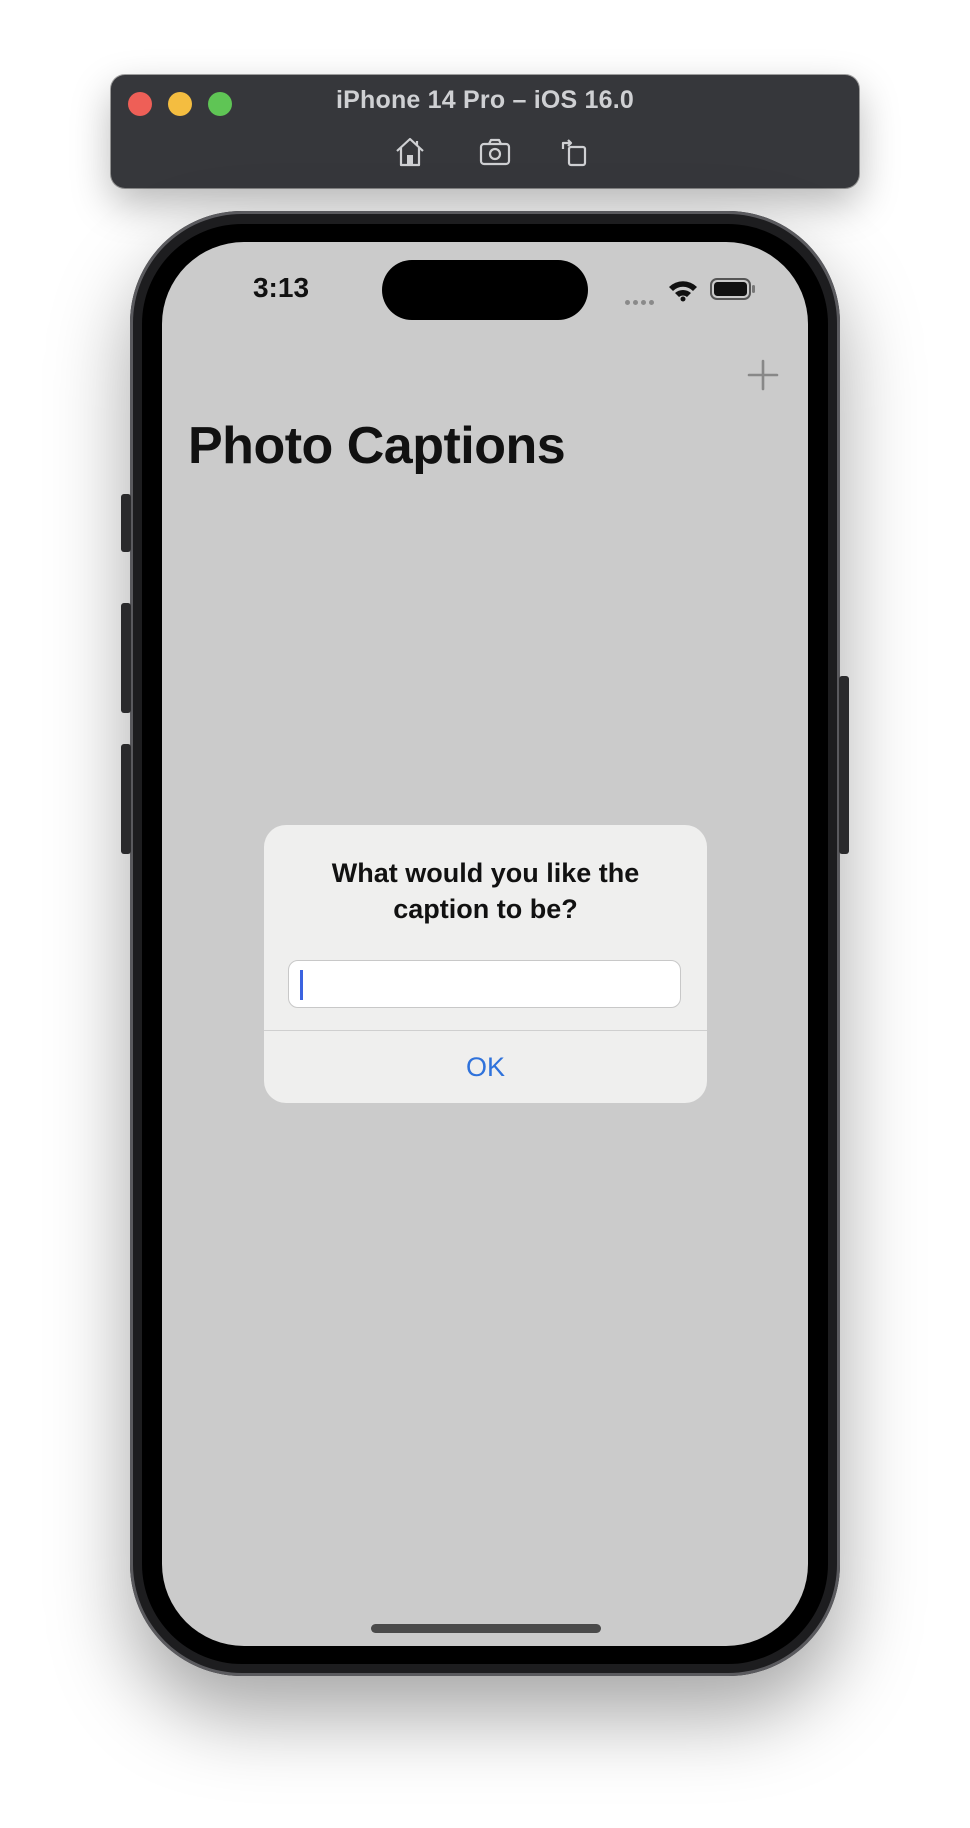 Image resolution: width=970 pixels, height=1828 pixels. What do you see at coordinates (733, 289) in the screenshot?
I see `battery-icon` at bounding box center [733, 289].